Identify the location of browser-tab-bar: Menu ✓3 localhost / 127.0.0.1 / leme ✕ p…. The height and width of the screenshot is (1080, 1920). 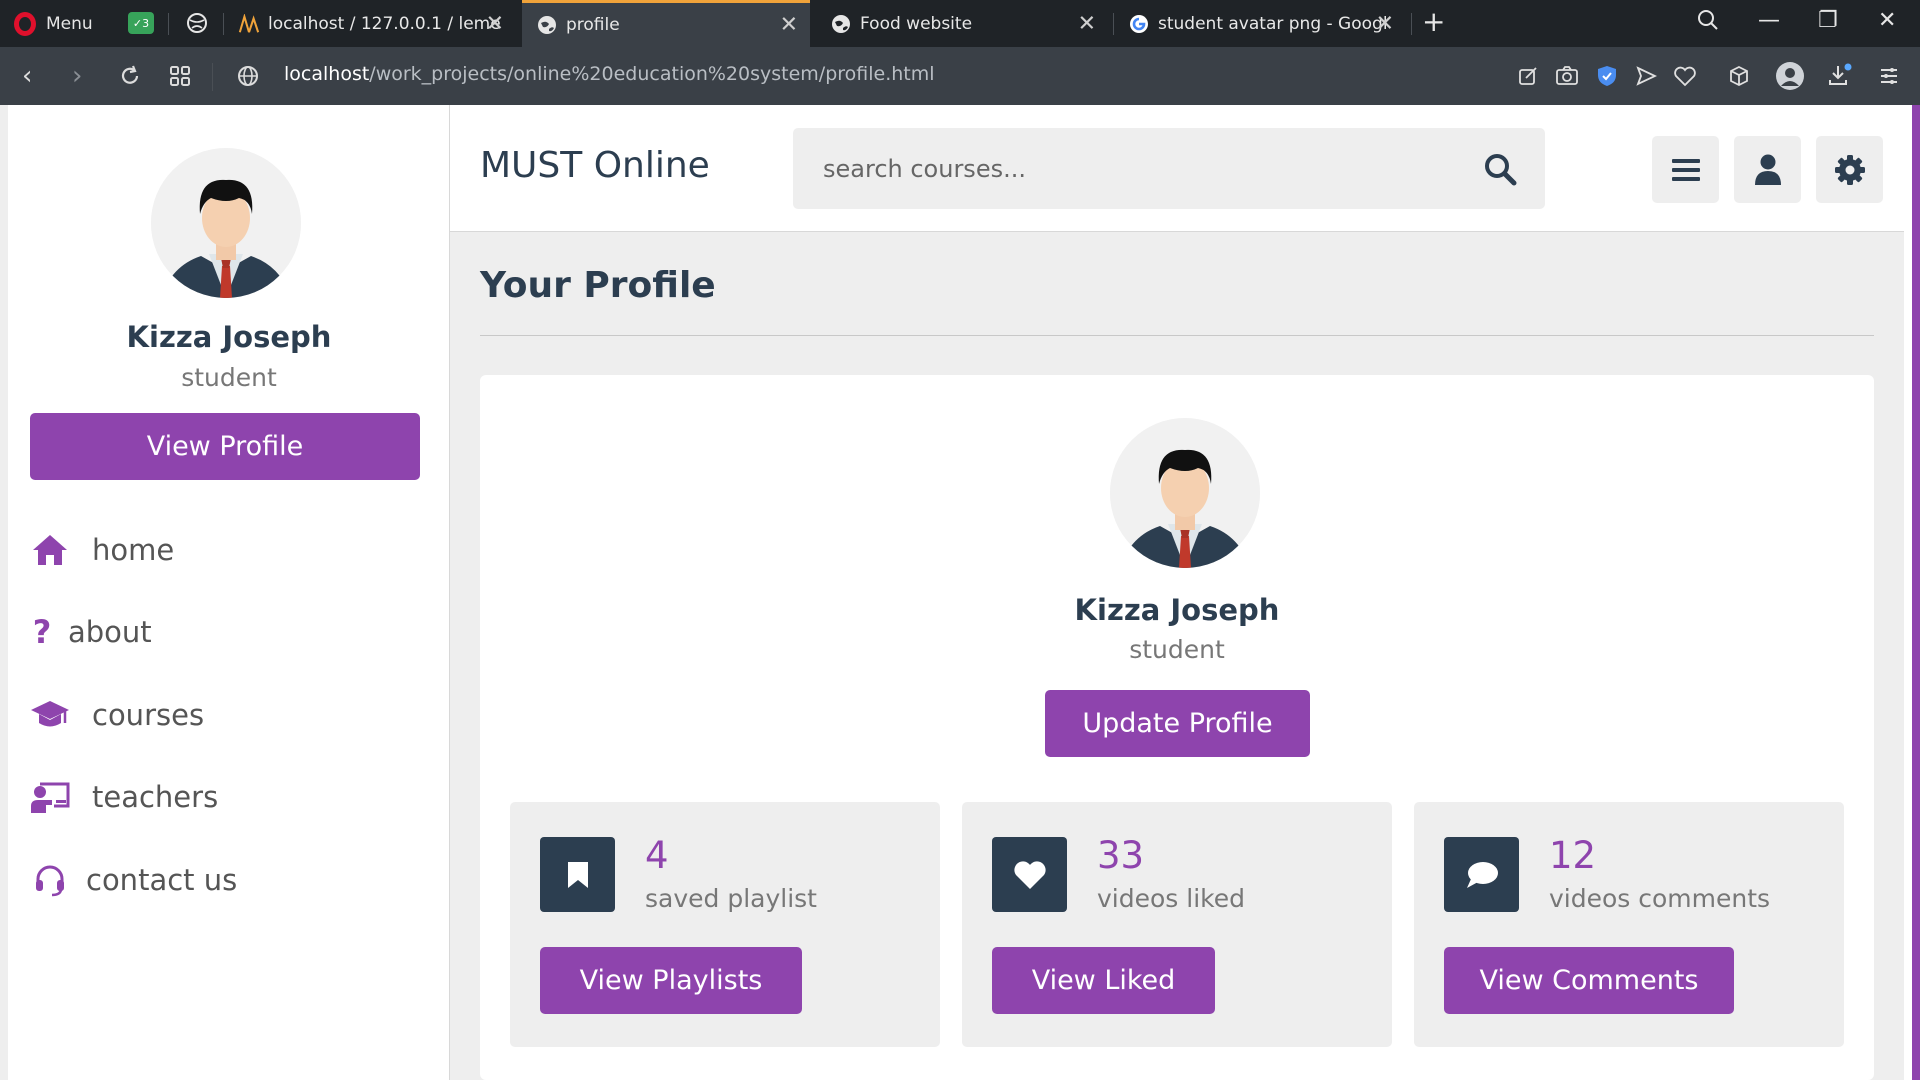
(960, 23).